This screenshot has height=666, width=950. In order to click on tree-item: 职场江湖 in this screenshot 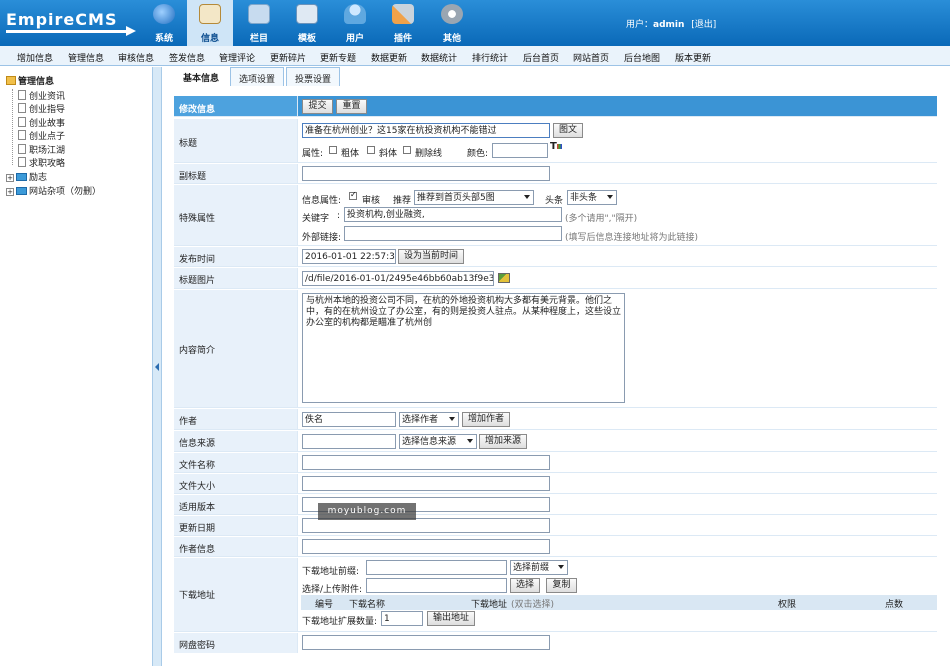, I will do `click(41, 149)`.